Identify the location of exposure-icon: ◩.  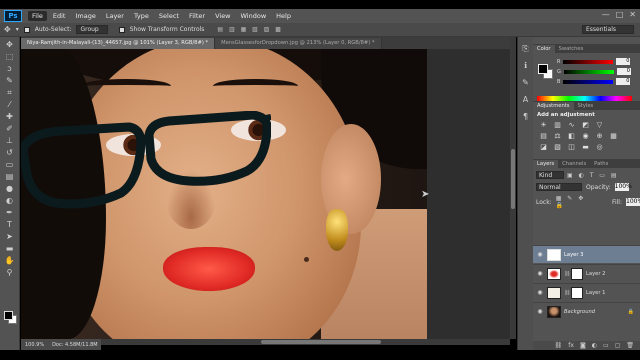
(585, 125).